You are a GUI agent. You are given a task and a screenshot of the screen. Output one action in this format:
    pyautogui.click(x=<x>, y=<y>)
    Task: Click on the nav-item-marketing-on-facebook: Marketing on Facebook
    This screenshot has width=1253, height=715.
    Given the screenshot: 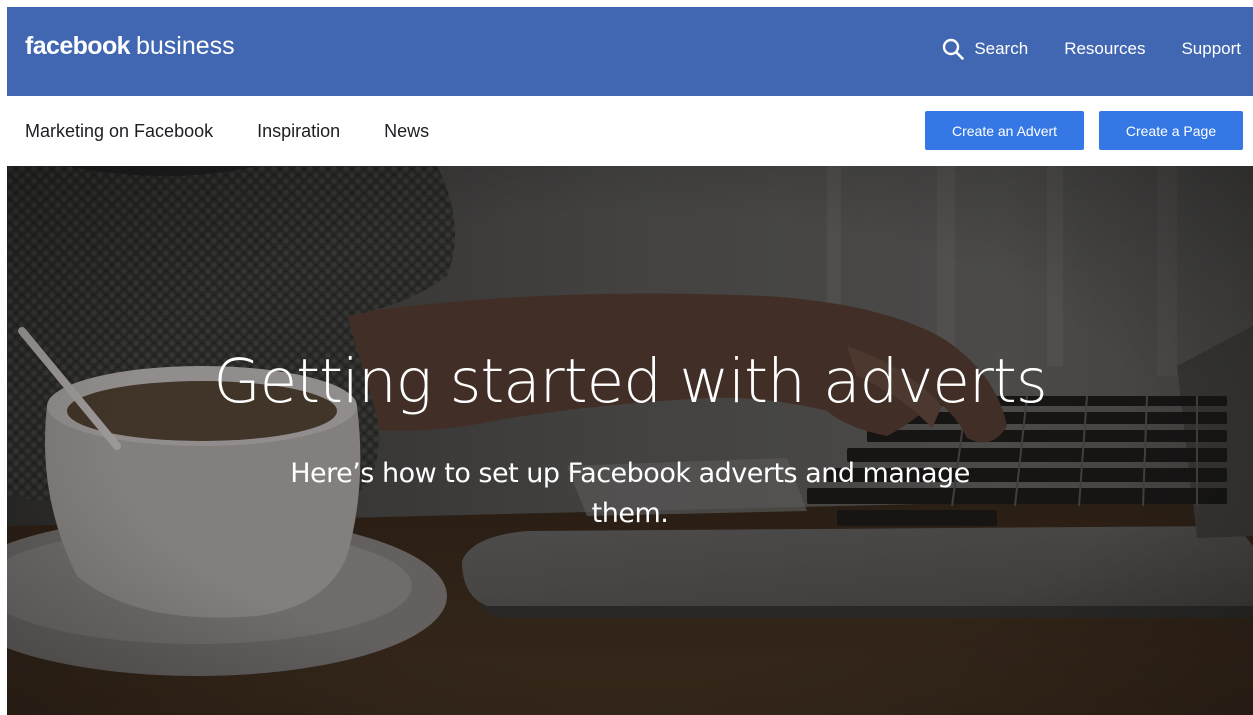 What is the action you would take?
    pyautogui.click(x=119, y=131)
    